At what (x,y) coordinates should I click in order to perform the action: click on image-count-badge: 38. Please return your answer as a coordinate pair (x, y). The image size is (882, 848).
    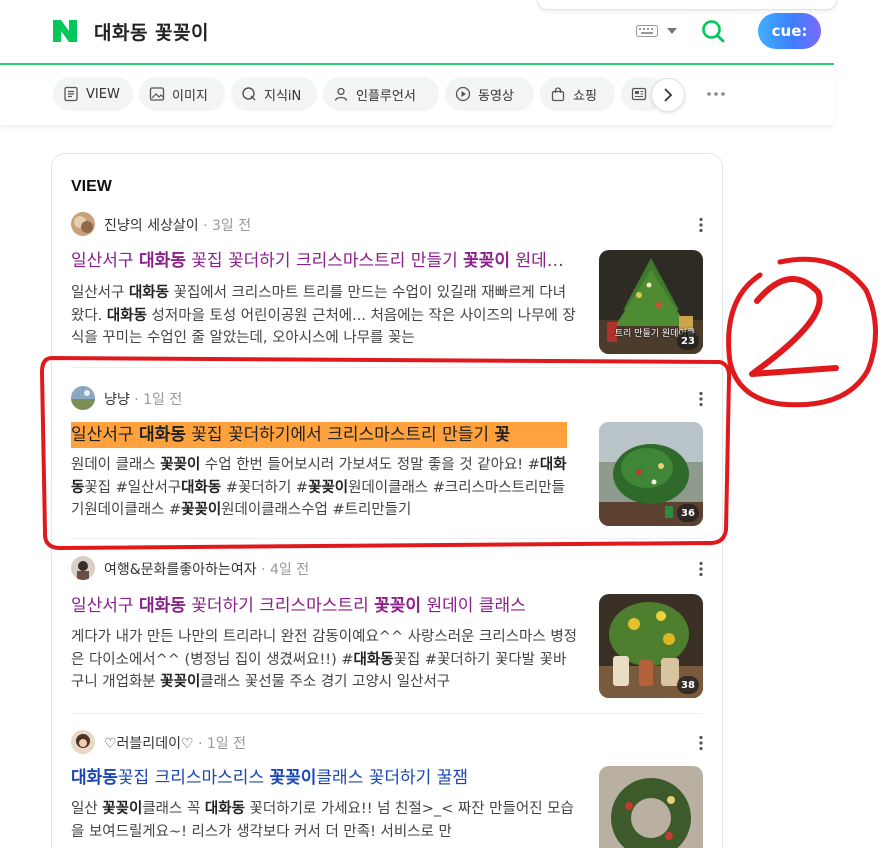
    Looking at the image, I should click on (688, 685).